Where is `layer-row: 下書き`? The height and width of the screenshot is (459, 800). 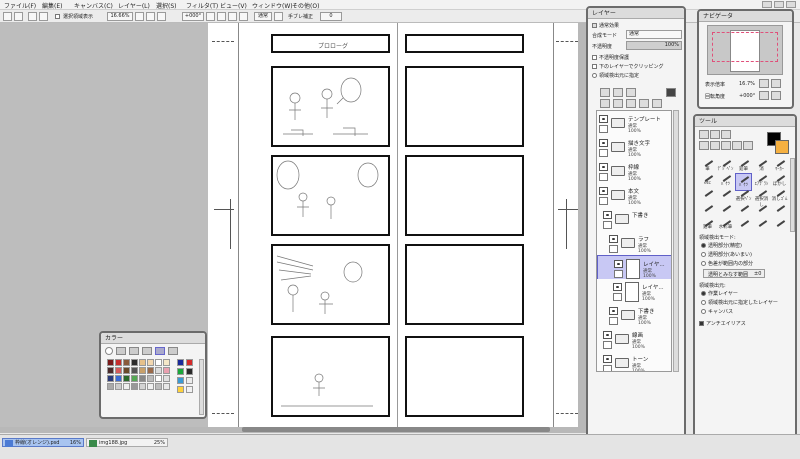 layer-row: 下書き is located at coordinates (634, 220).